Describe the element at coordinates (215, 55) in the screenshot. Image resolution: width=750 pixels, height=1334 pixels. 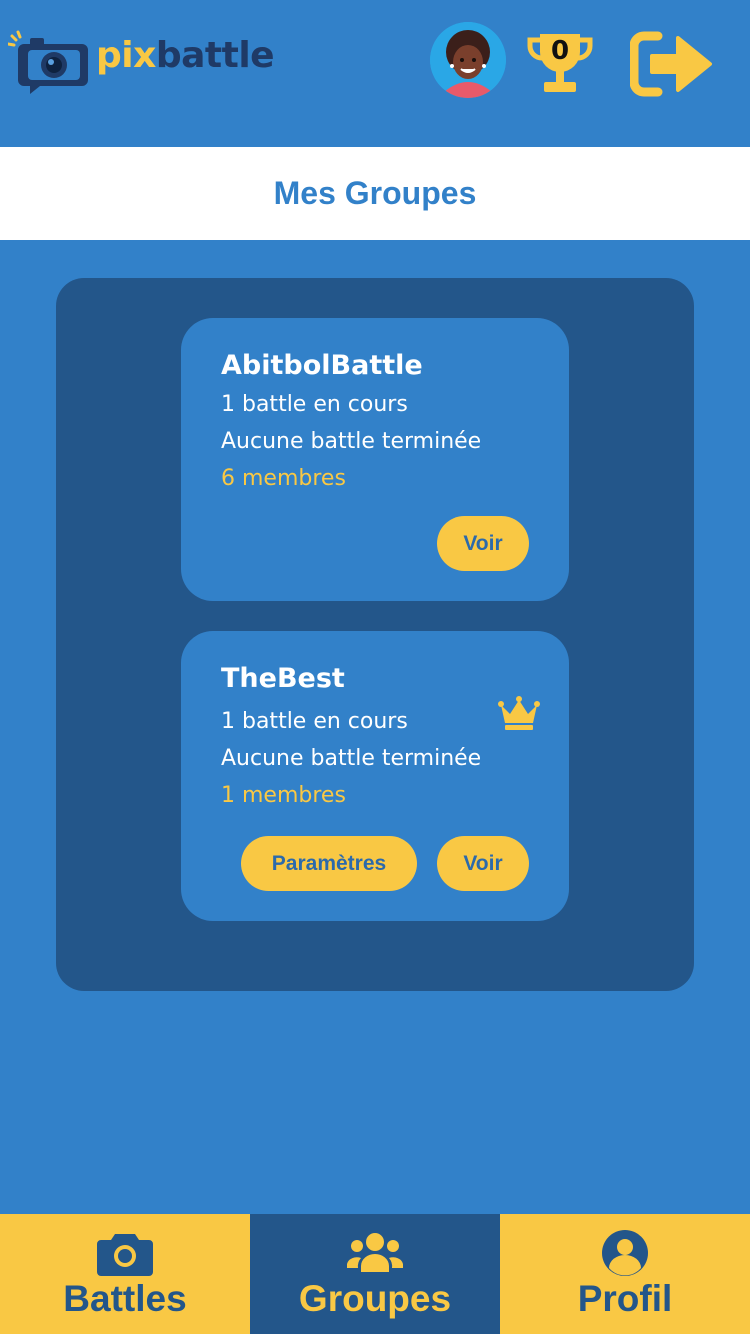
I see `app-name-battle: battle` at that location.